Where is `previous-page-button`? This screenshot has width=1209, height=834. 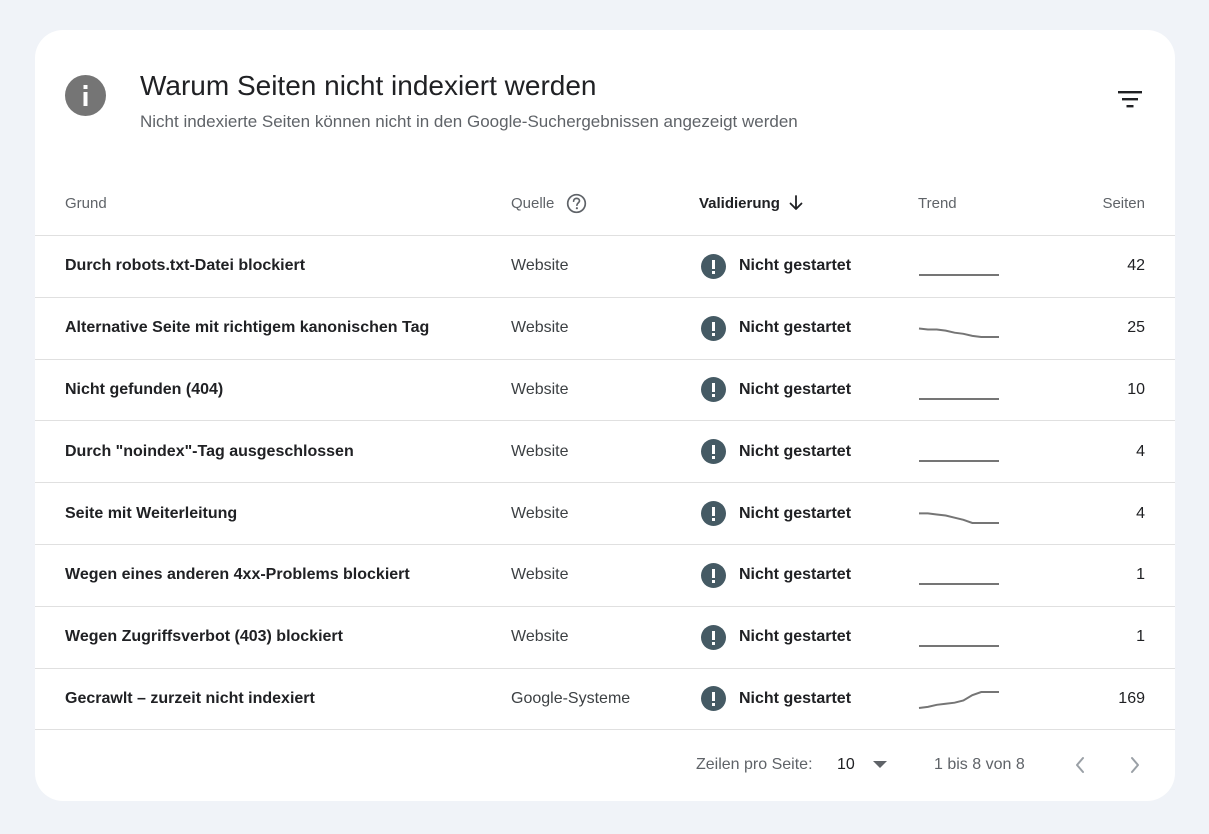 previous-page-button is located at coordinates (1080, 765).